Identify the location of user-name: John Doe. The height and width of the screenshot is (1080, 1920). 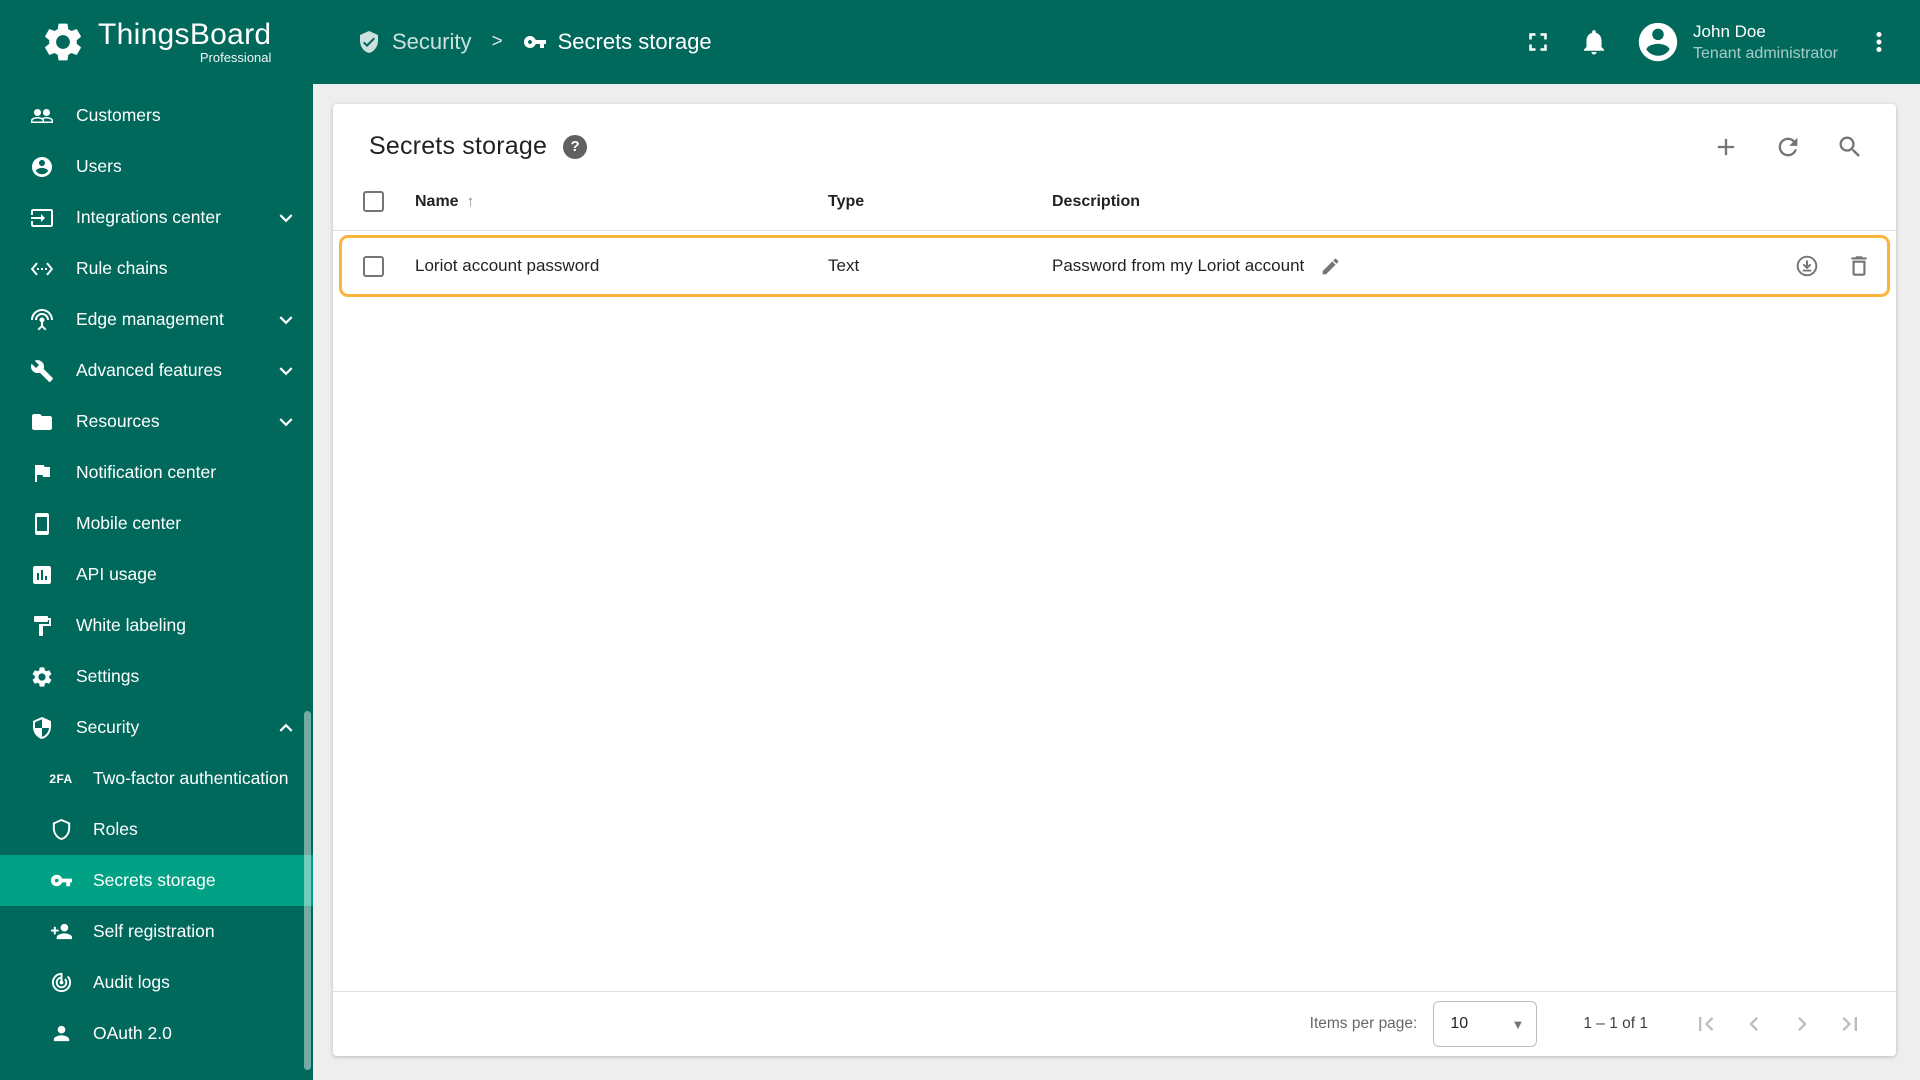
(1729, 31).